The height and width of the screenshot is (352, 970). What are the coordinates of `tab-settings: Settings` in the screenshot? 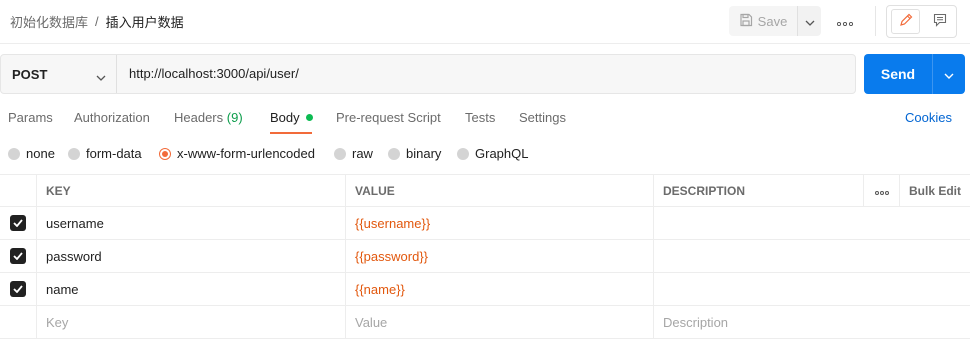 It's located at (542, 117).